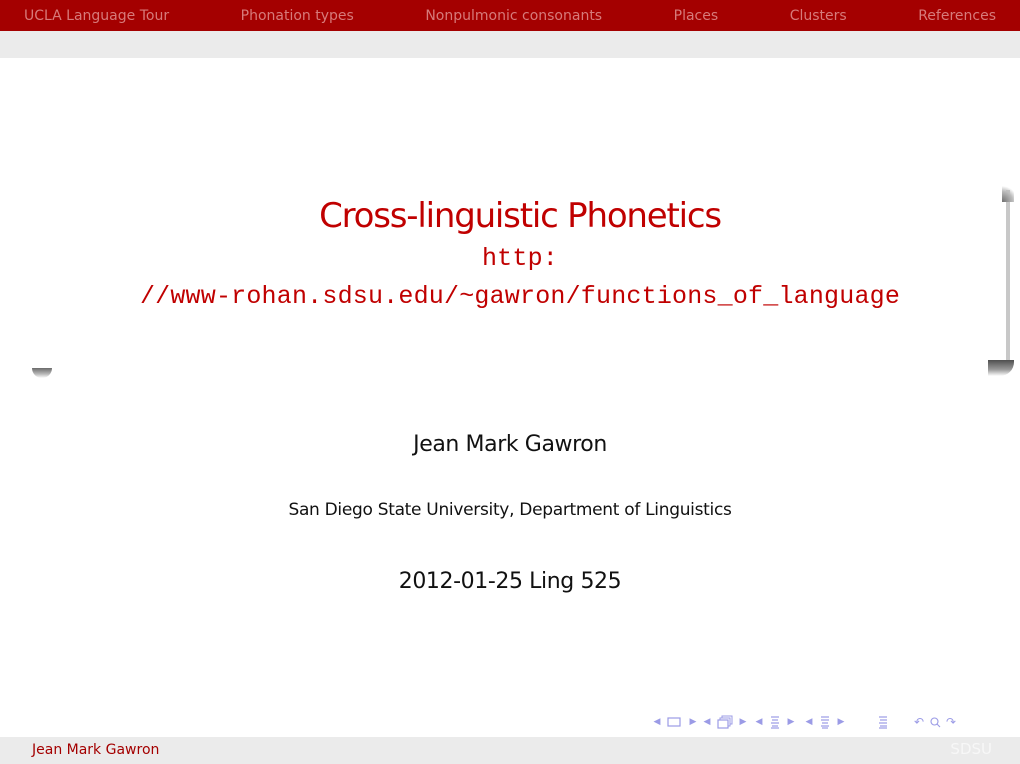 This screenshot has height=764, width=1020. What do you see at coordinates (743, 722) in the screenshot?
I see `next-frame-icon: ▶` at bounding box center [743, 722].